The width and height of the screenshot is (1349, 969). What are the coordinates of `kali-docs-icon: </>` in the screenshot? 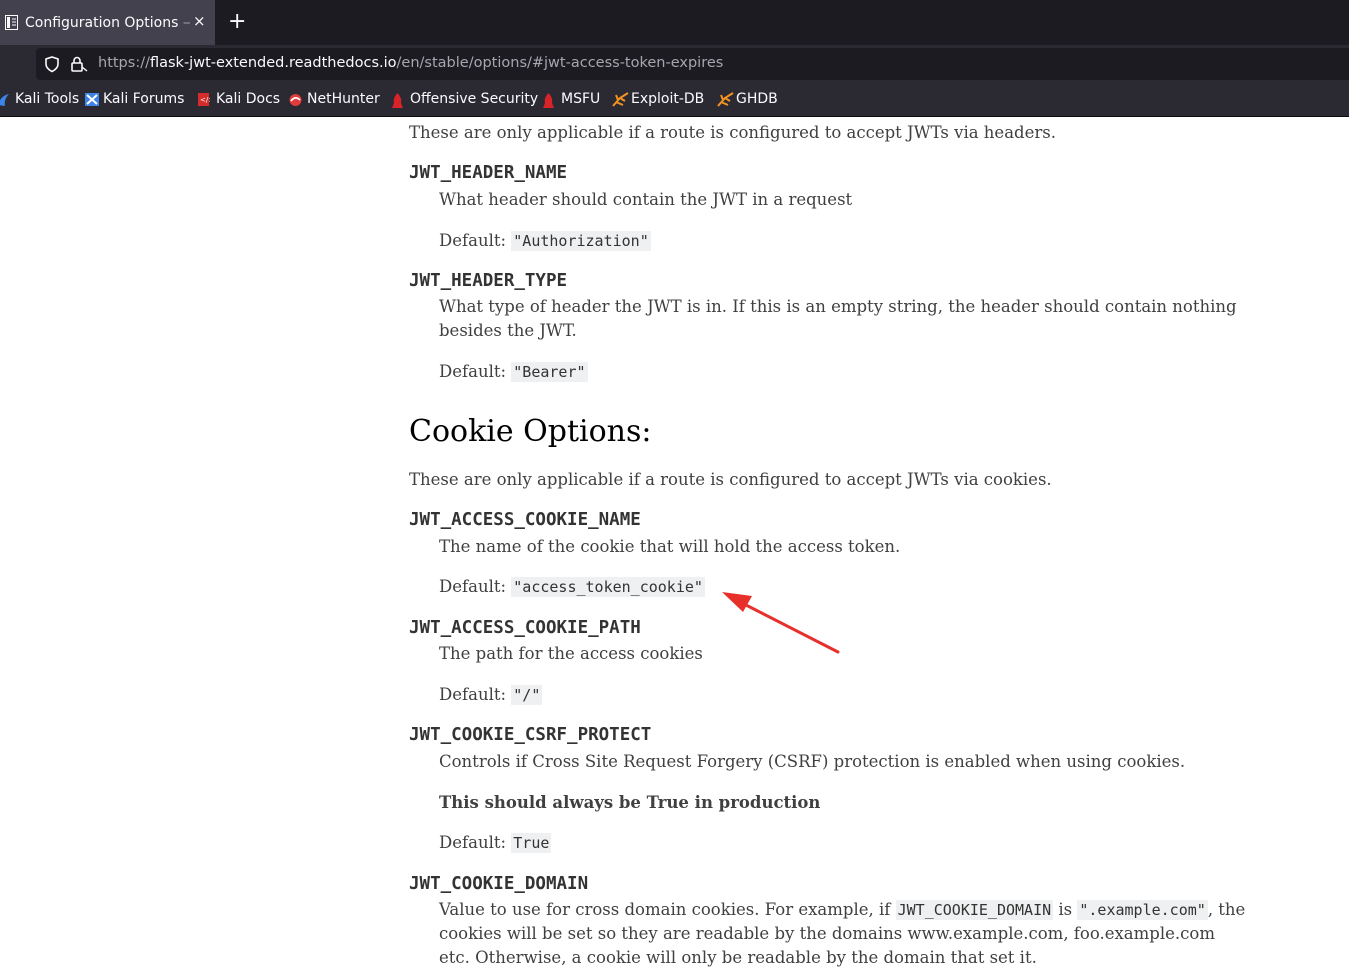 It's located at (205, 99).